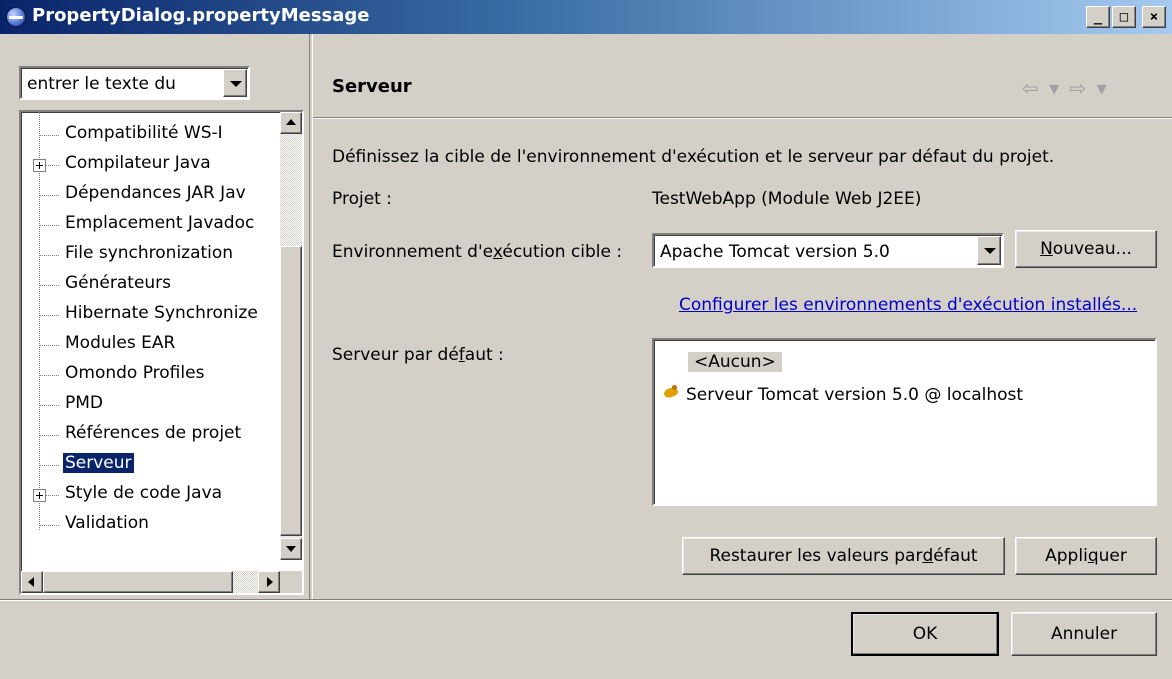 Image resolution: width=1172 pixels, height=679 pixels. Describe the element at coordinates (672, 393) in the screenshot. I see `tomcat-server-icon` at that location.